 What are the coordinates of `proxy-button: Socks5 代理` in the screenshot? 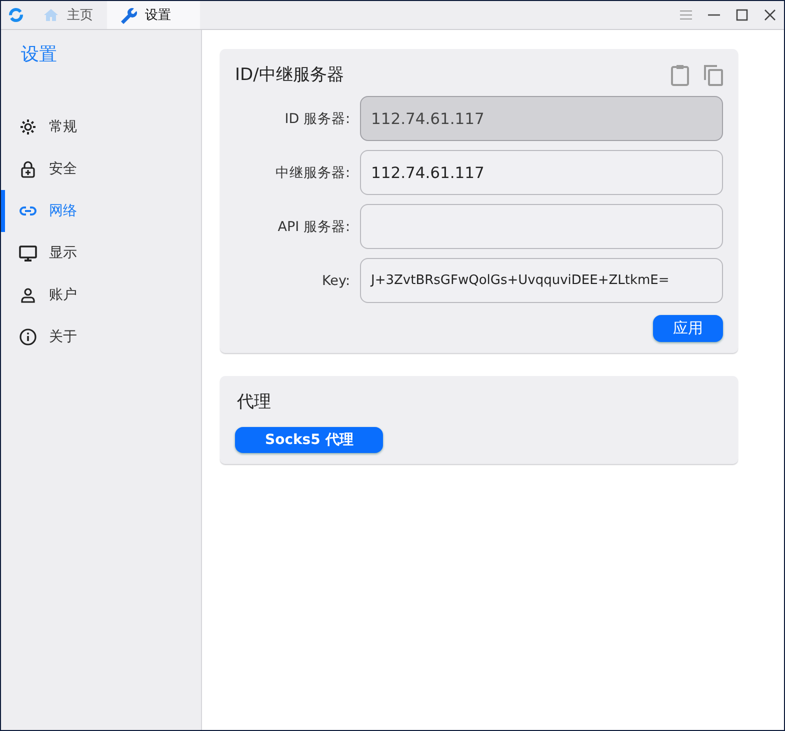 It's located at (309, 440).